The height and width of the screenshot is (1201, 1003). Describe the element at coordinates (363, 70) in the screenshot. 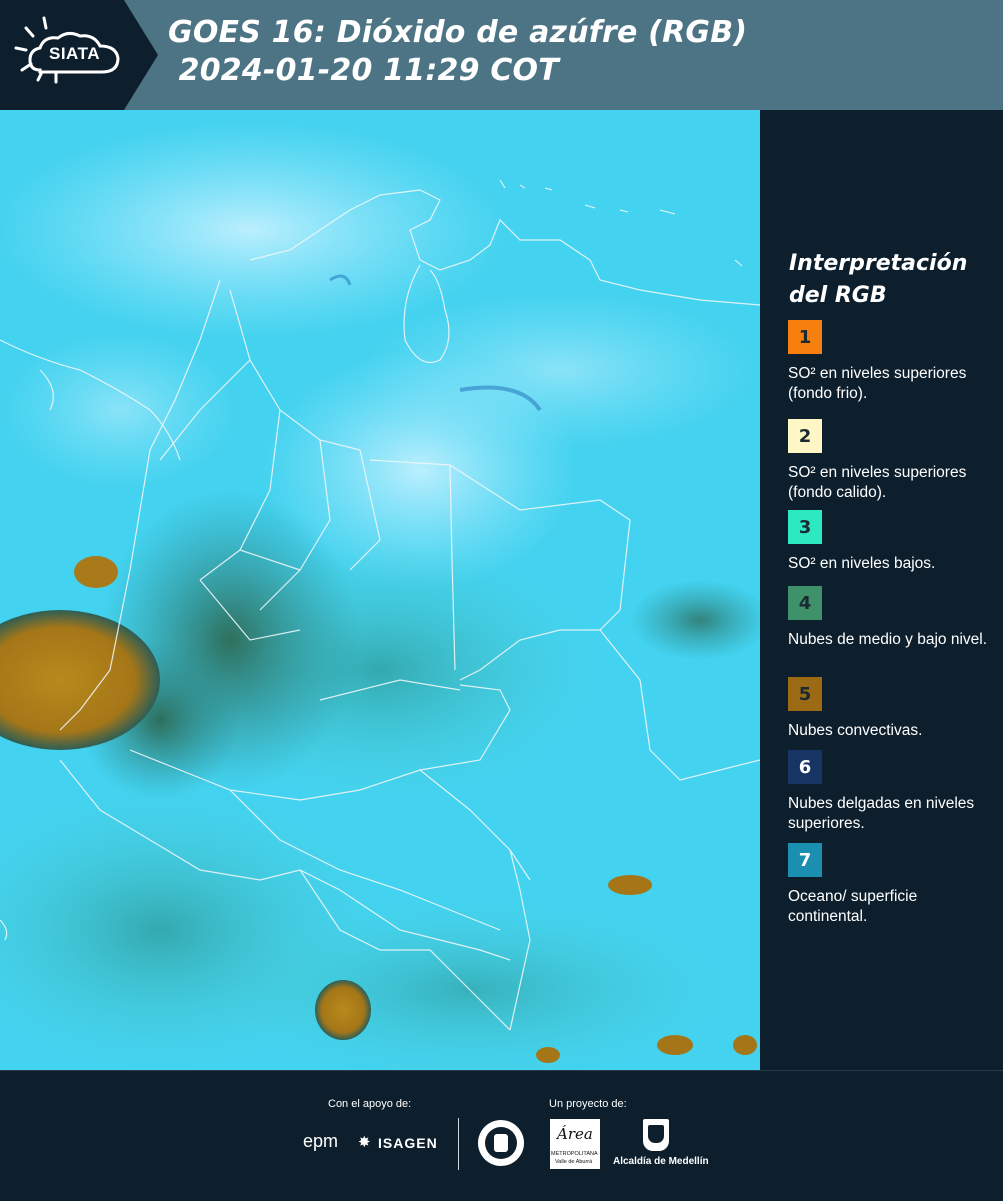

I see `title-line-datetime: 2024-01-20 11:29 COT` at that location.